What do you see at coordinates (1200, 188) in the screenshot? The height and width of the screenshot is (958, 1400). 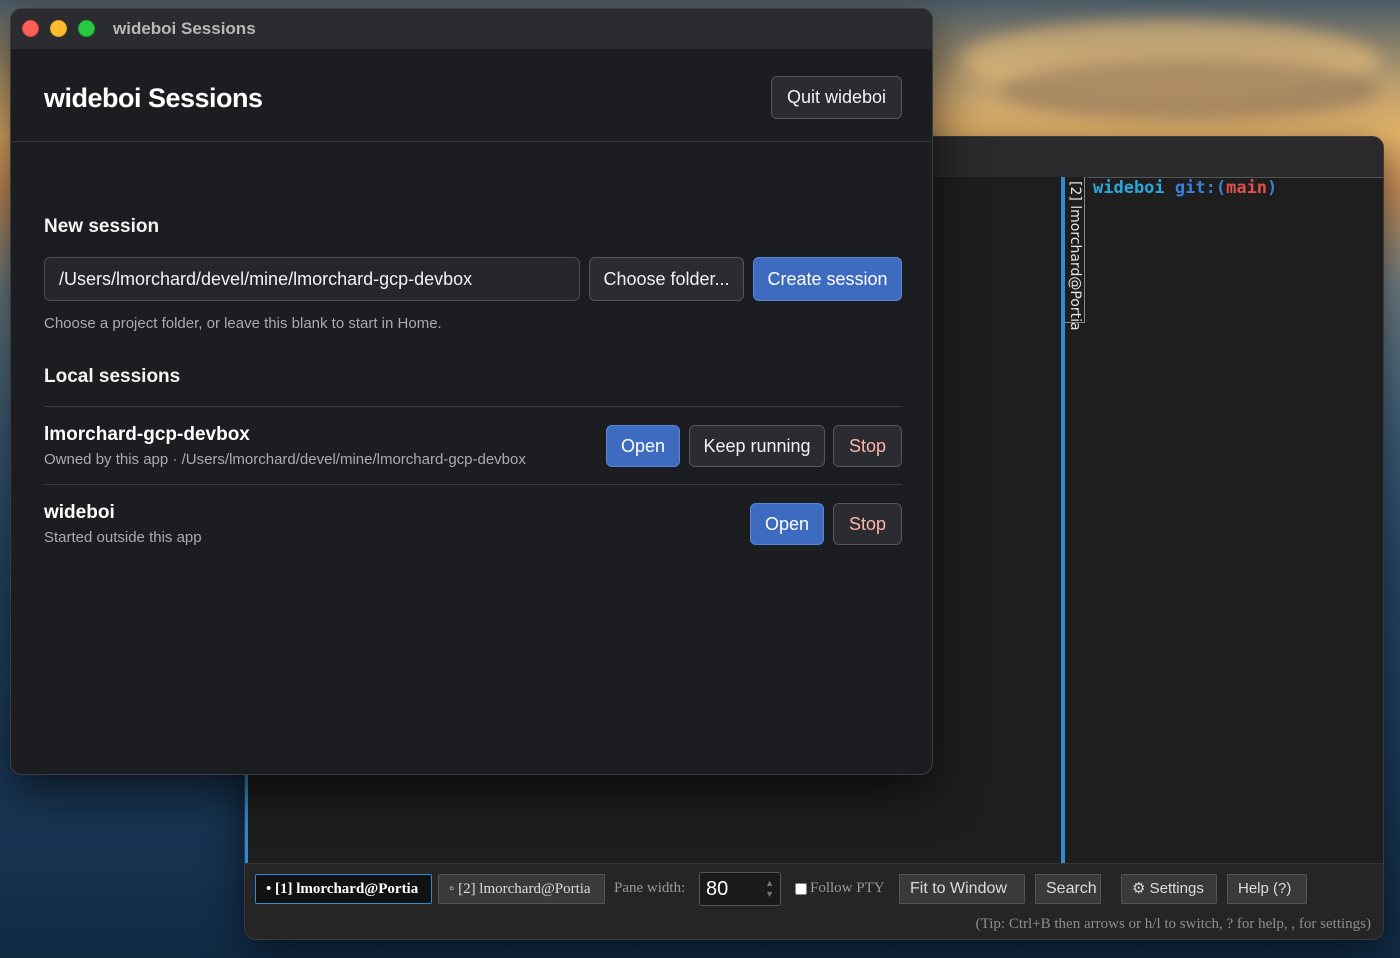 I see `prompt-git: git:(` at bounding box center [1200, 188].